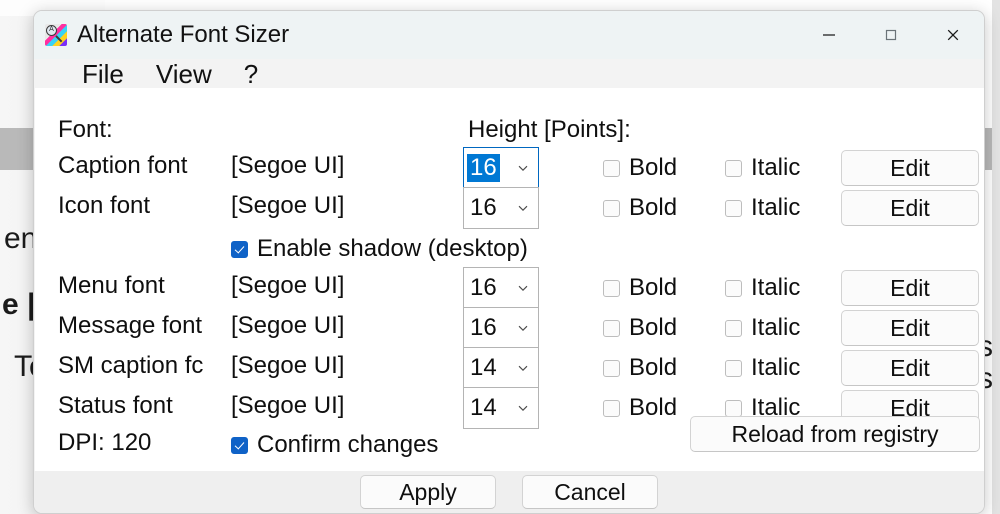  I want to click on window-title: Alternate Font Sizer, so click(183, 34).